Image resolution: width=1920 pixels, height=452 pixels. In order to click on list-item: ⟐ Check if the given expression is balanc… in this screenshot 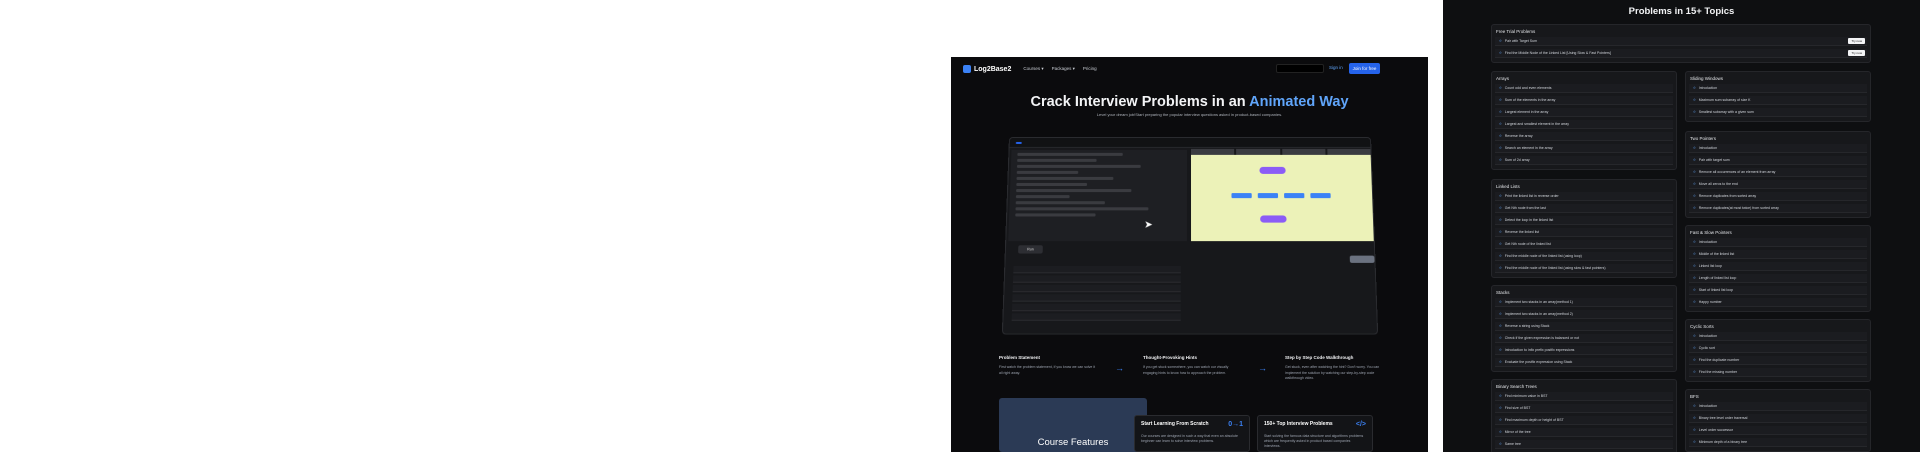, I will do `click(1584, 338)`.